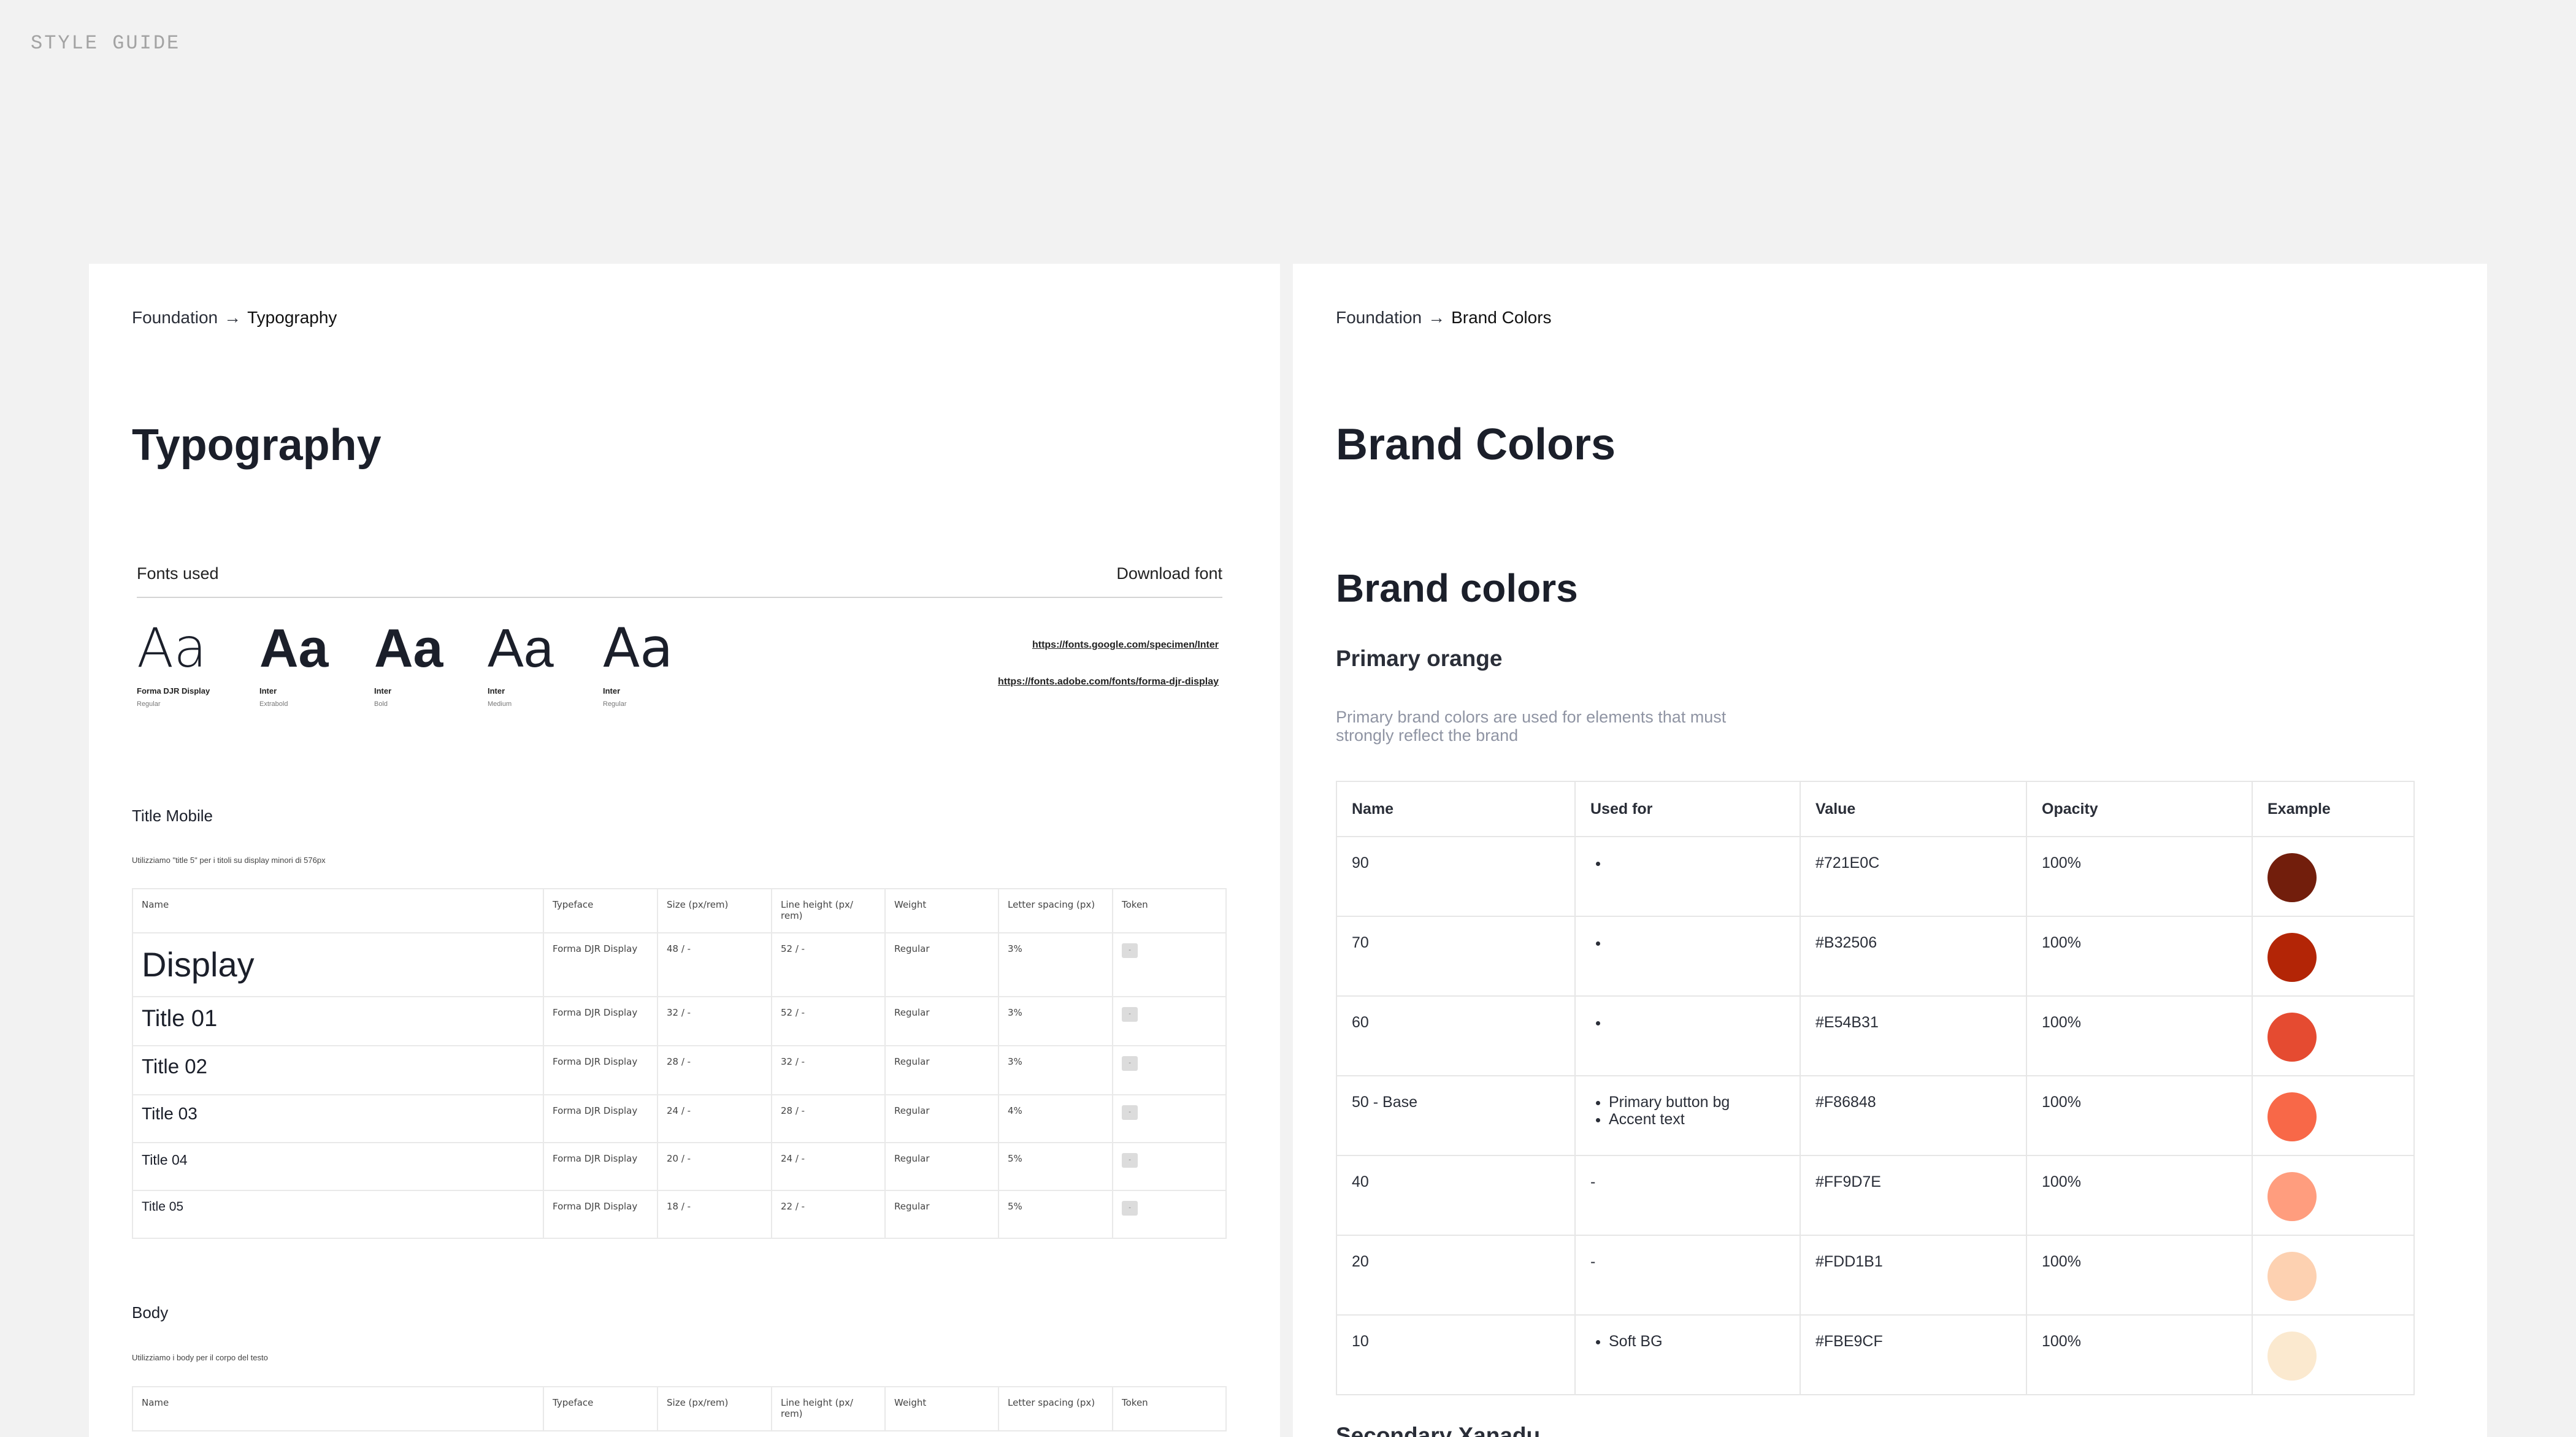 The height and width of the screenshot is (1437, 2576). What do you see at coordinates (338, 1070) in the screenshot?
I see `type-name: Title 02` at bounding box center [338, 1070].